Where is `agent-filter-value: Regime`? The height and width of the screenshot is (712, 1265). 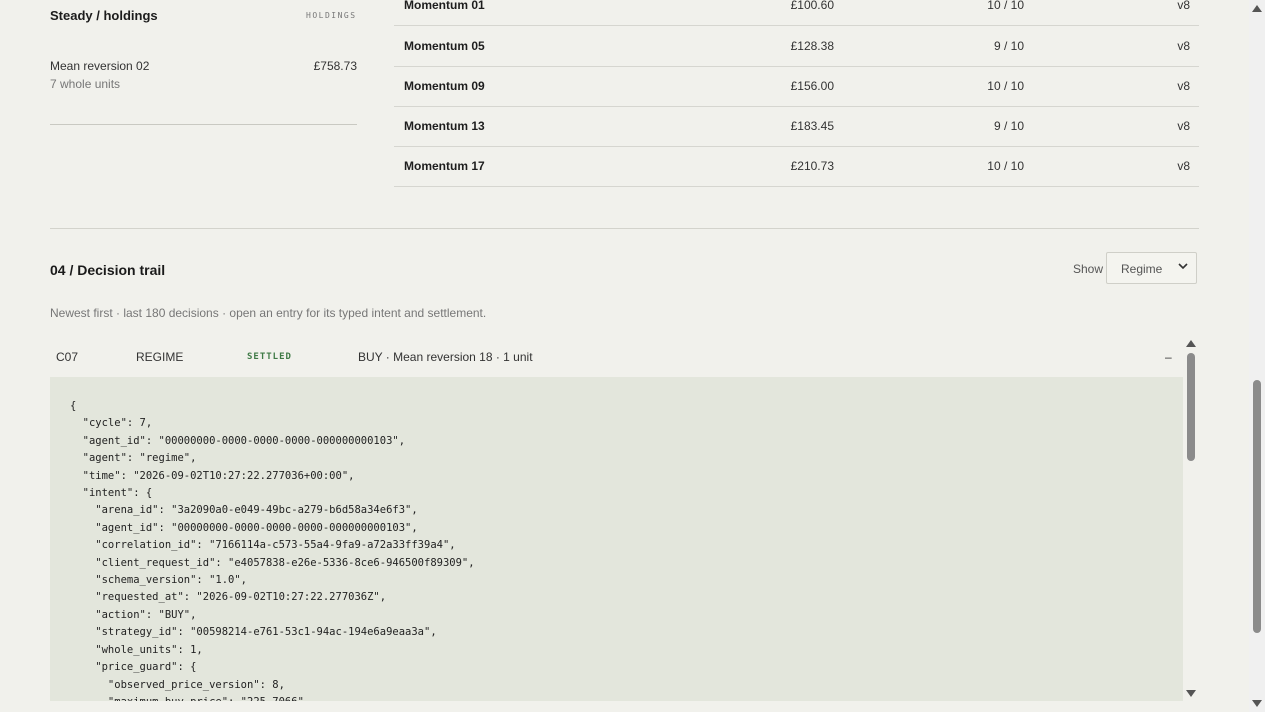
agent-filter-value: Regime is located at coordinates (1142, 269).